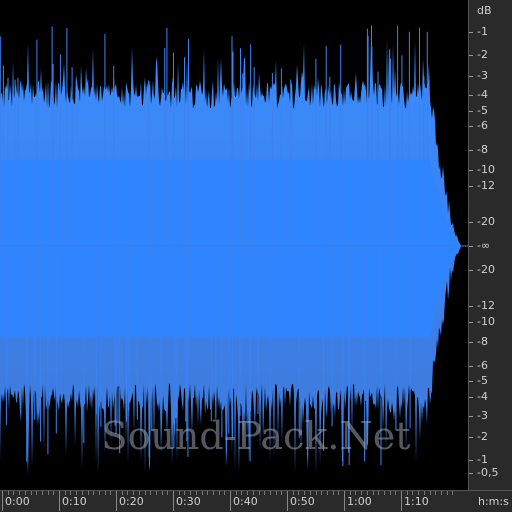 The height and width of the screenshot is (512, 512). Describe the element at coordinates (482, 55) in the screenshot. I see `db-tick-label: -2` at that location.